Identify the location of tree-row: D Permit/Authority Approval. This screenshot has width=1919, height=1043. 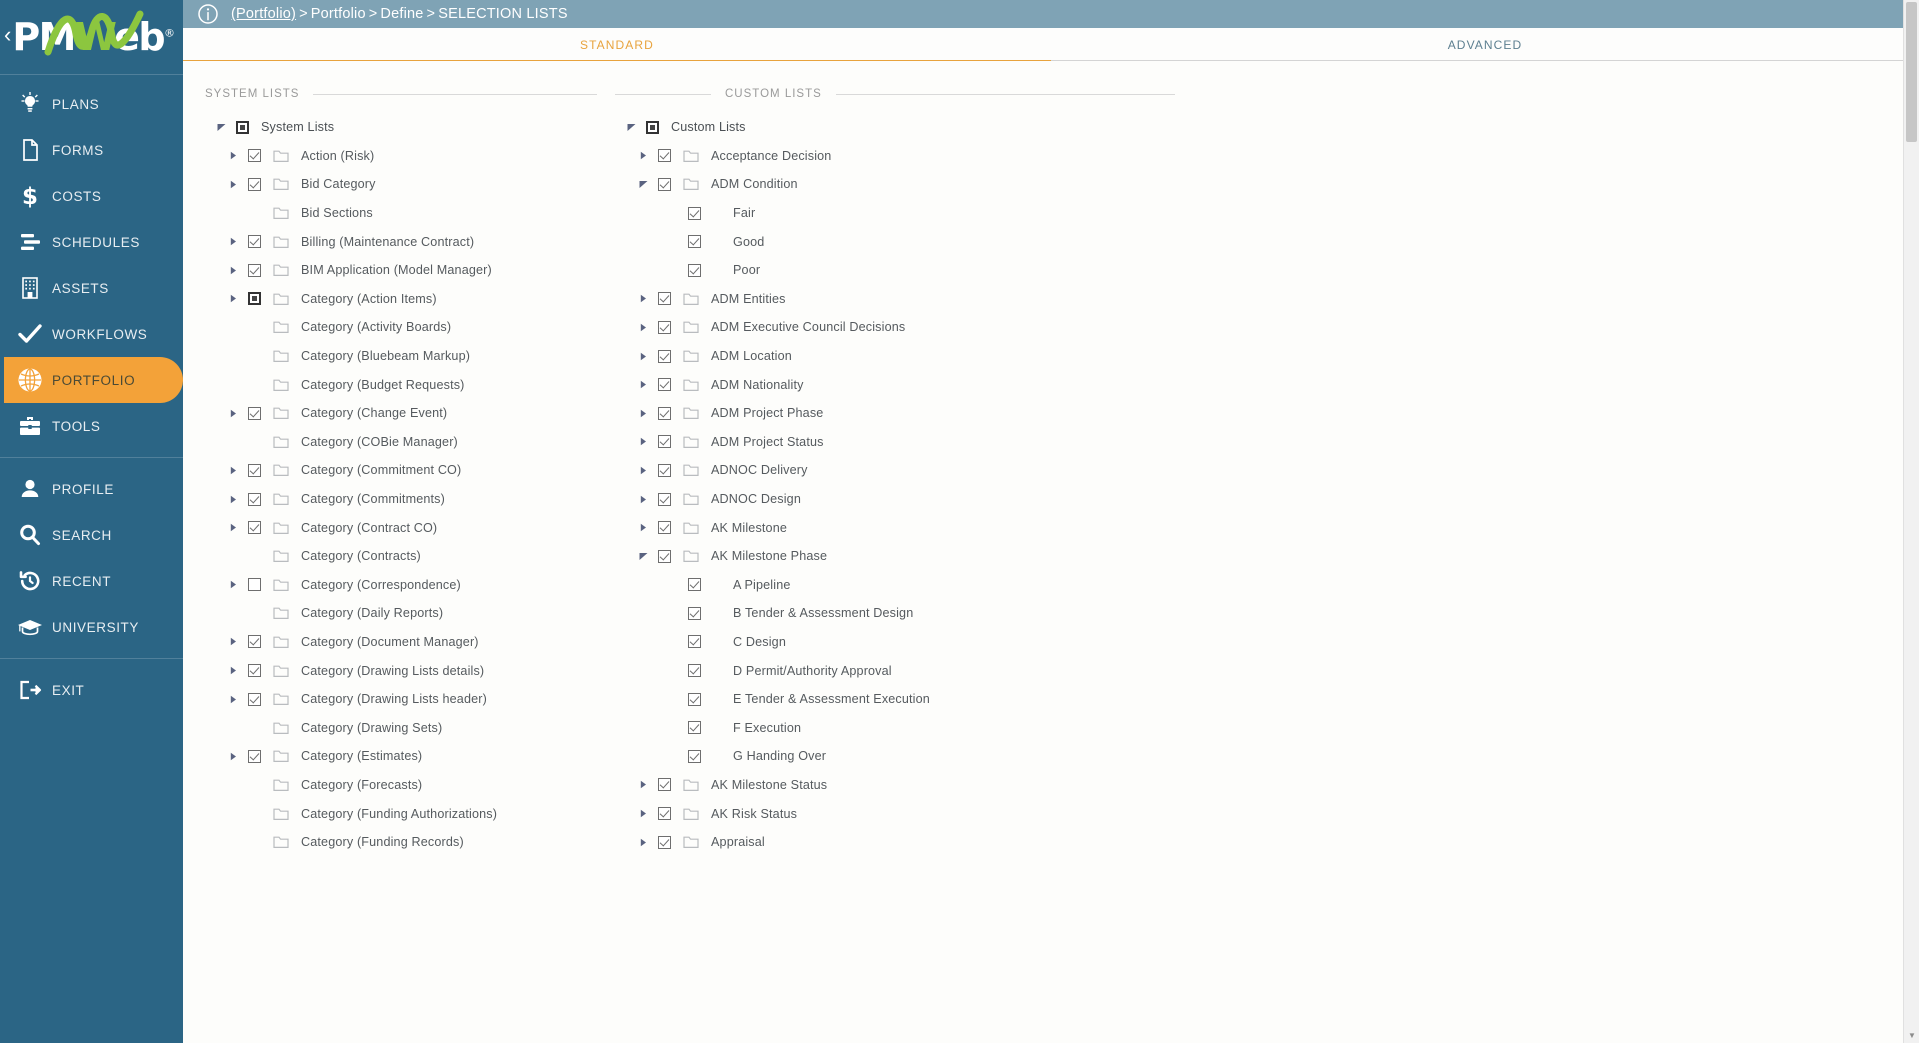
(895, 670).